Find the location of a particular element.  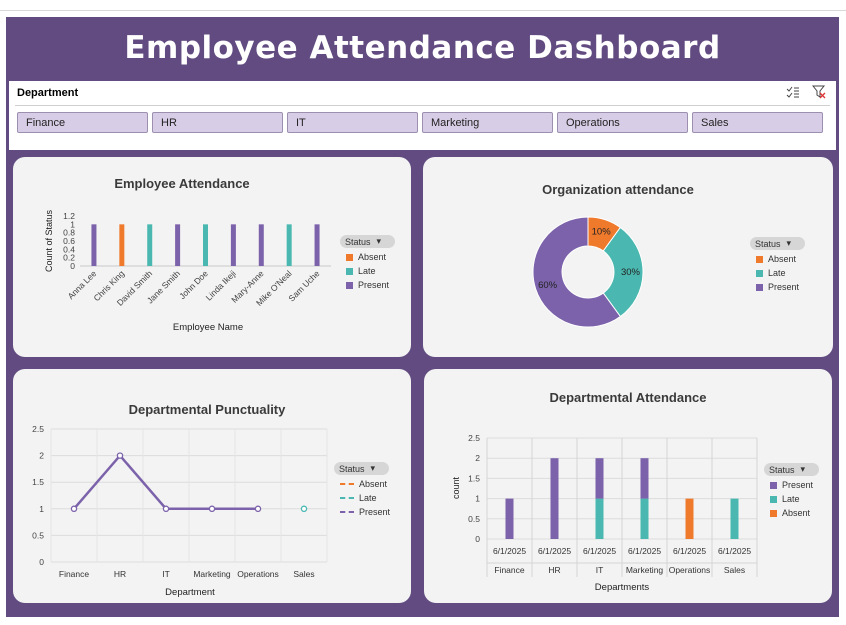

slice-label: 10% is located at coordinates (602, 232).